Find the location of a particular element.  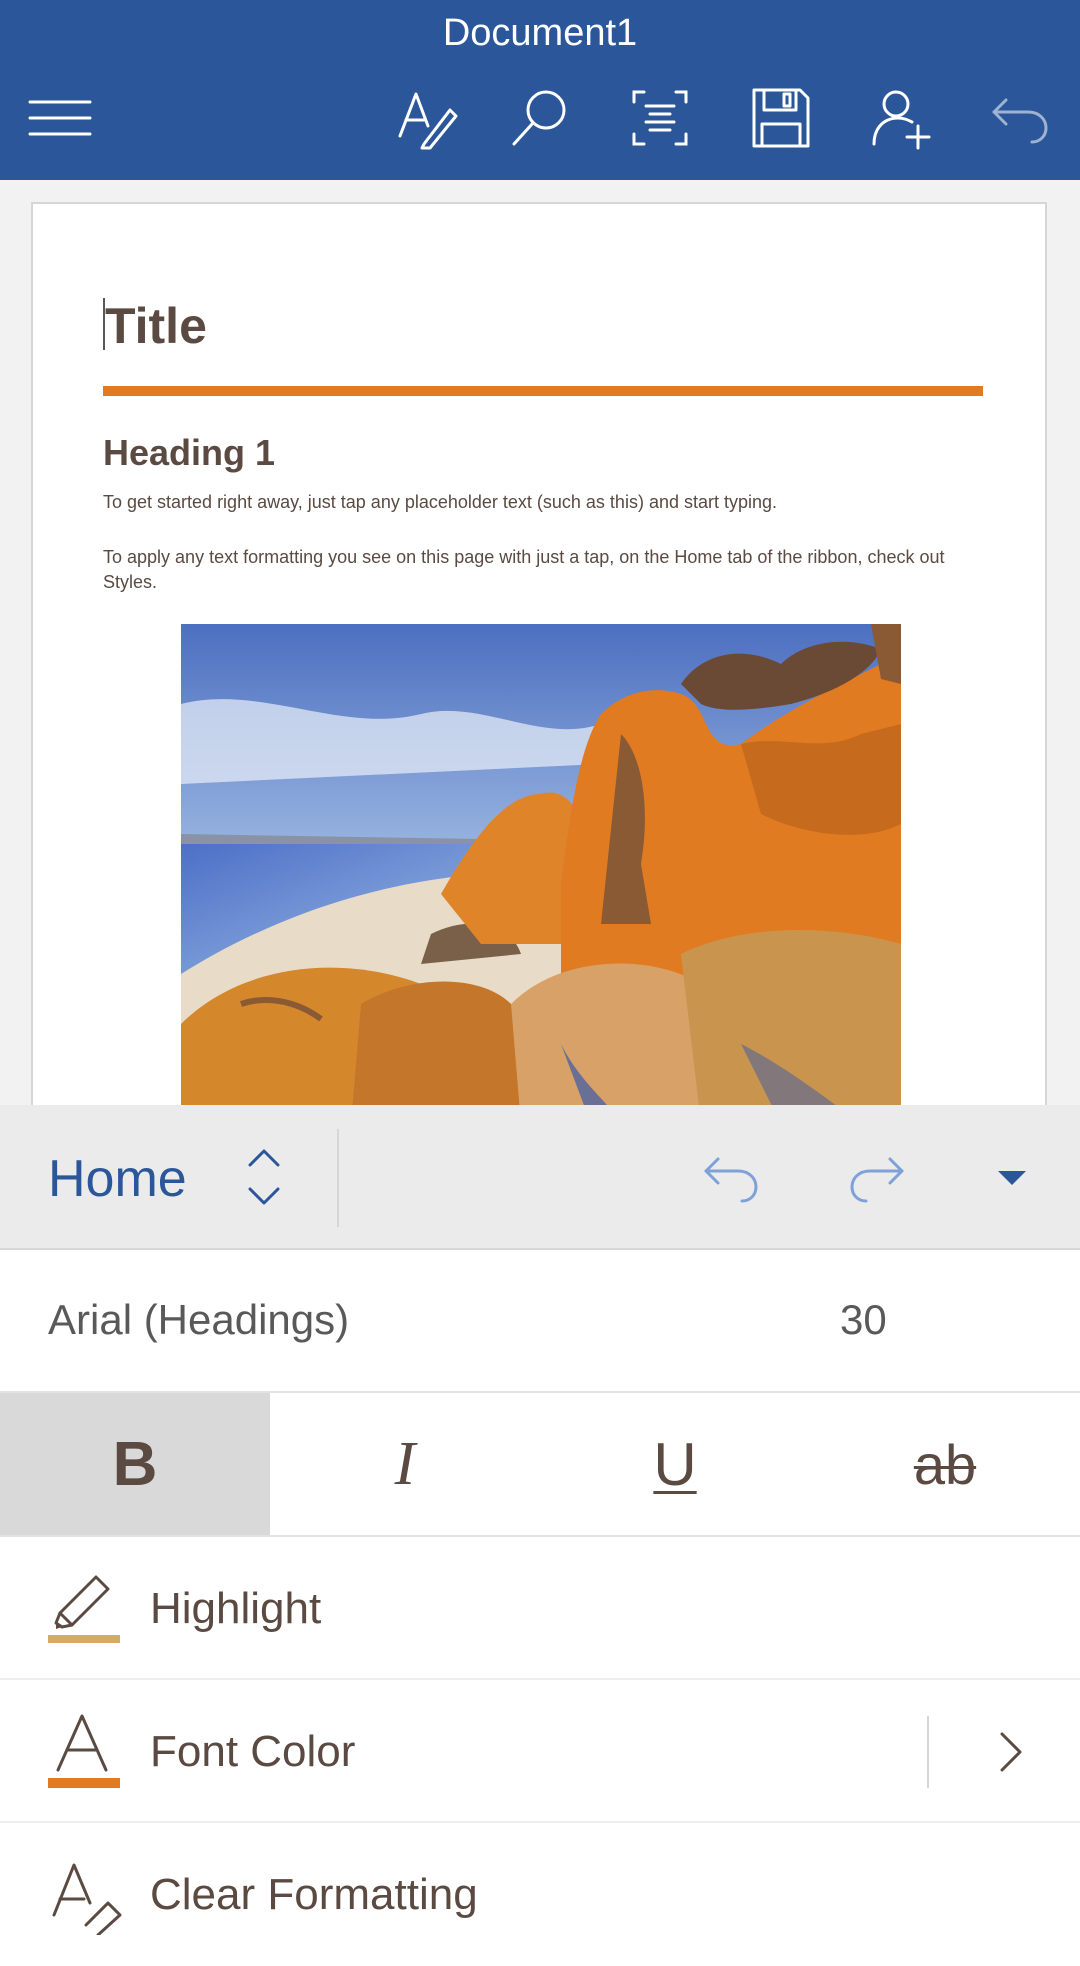

focus-view-icon is located at coordinates (660, 118).